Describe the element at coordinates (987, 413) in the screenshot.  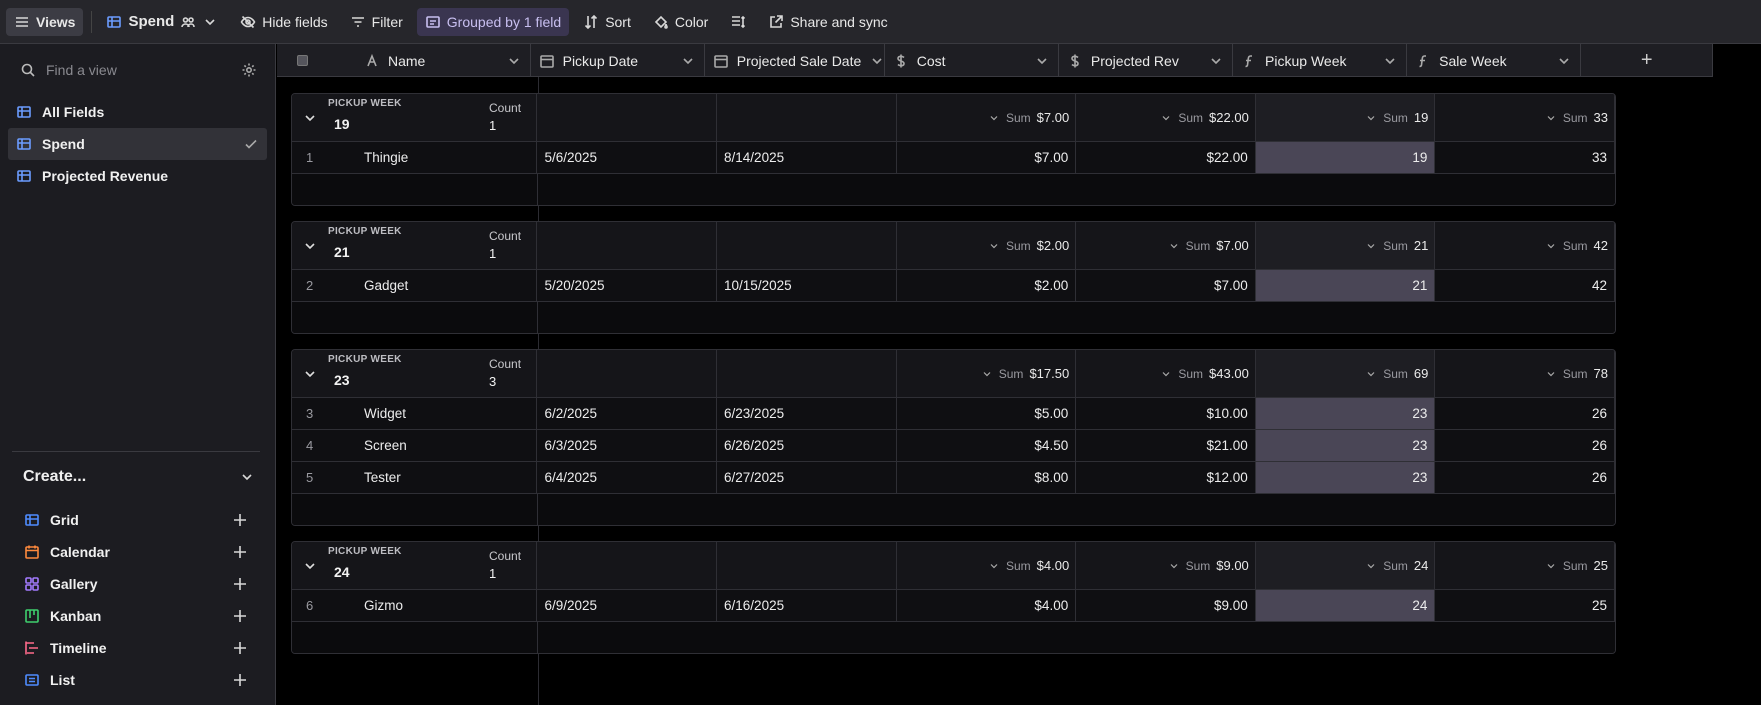
I see `cell-cost: $5.00` at that location.